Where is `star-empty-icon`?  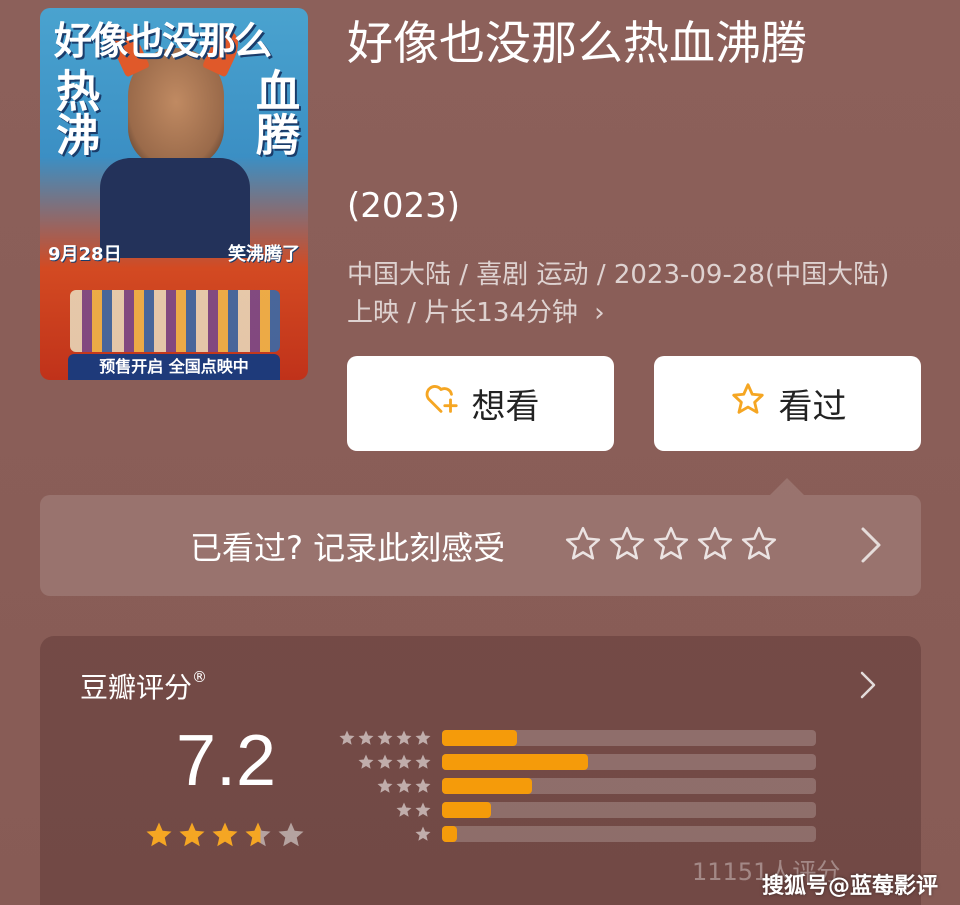
star-empty-icon is located at coordinates (291, 834).